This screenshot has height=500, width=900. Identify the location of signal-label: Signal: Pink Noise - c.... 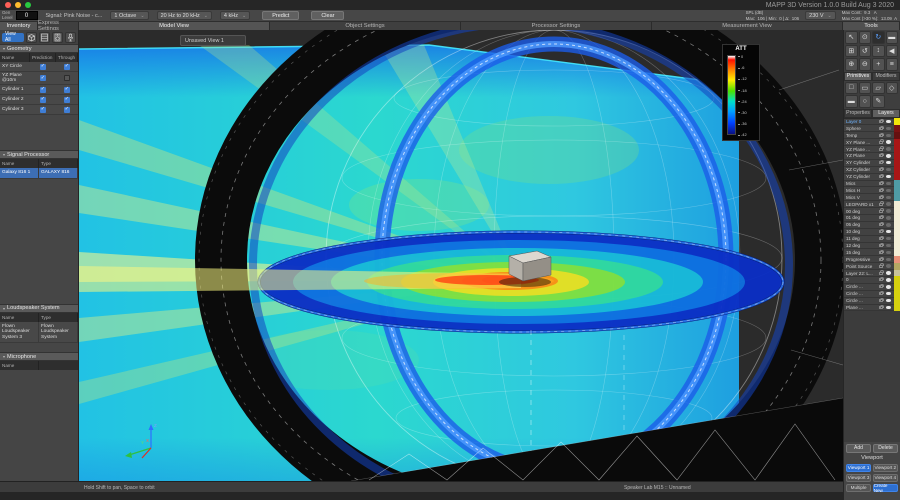
(74, 16).